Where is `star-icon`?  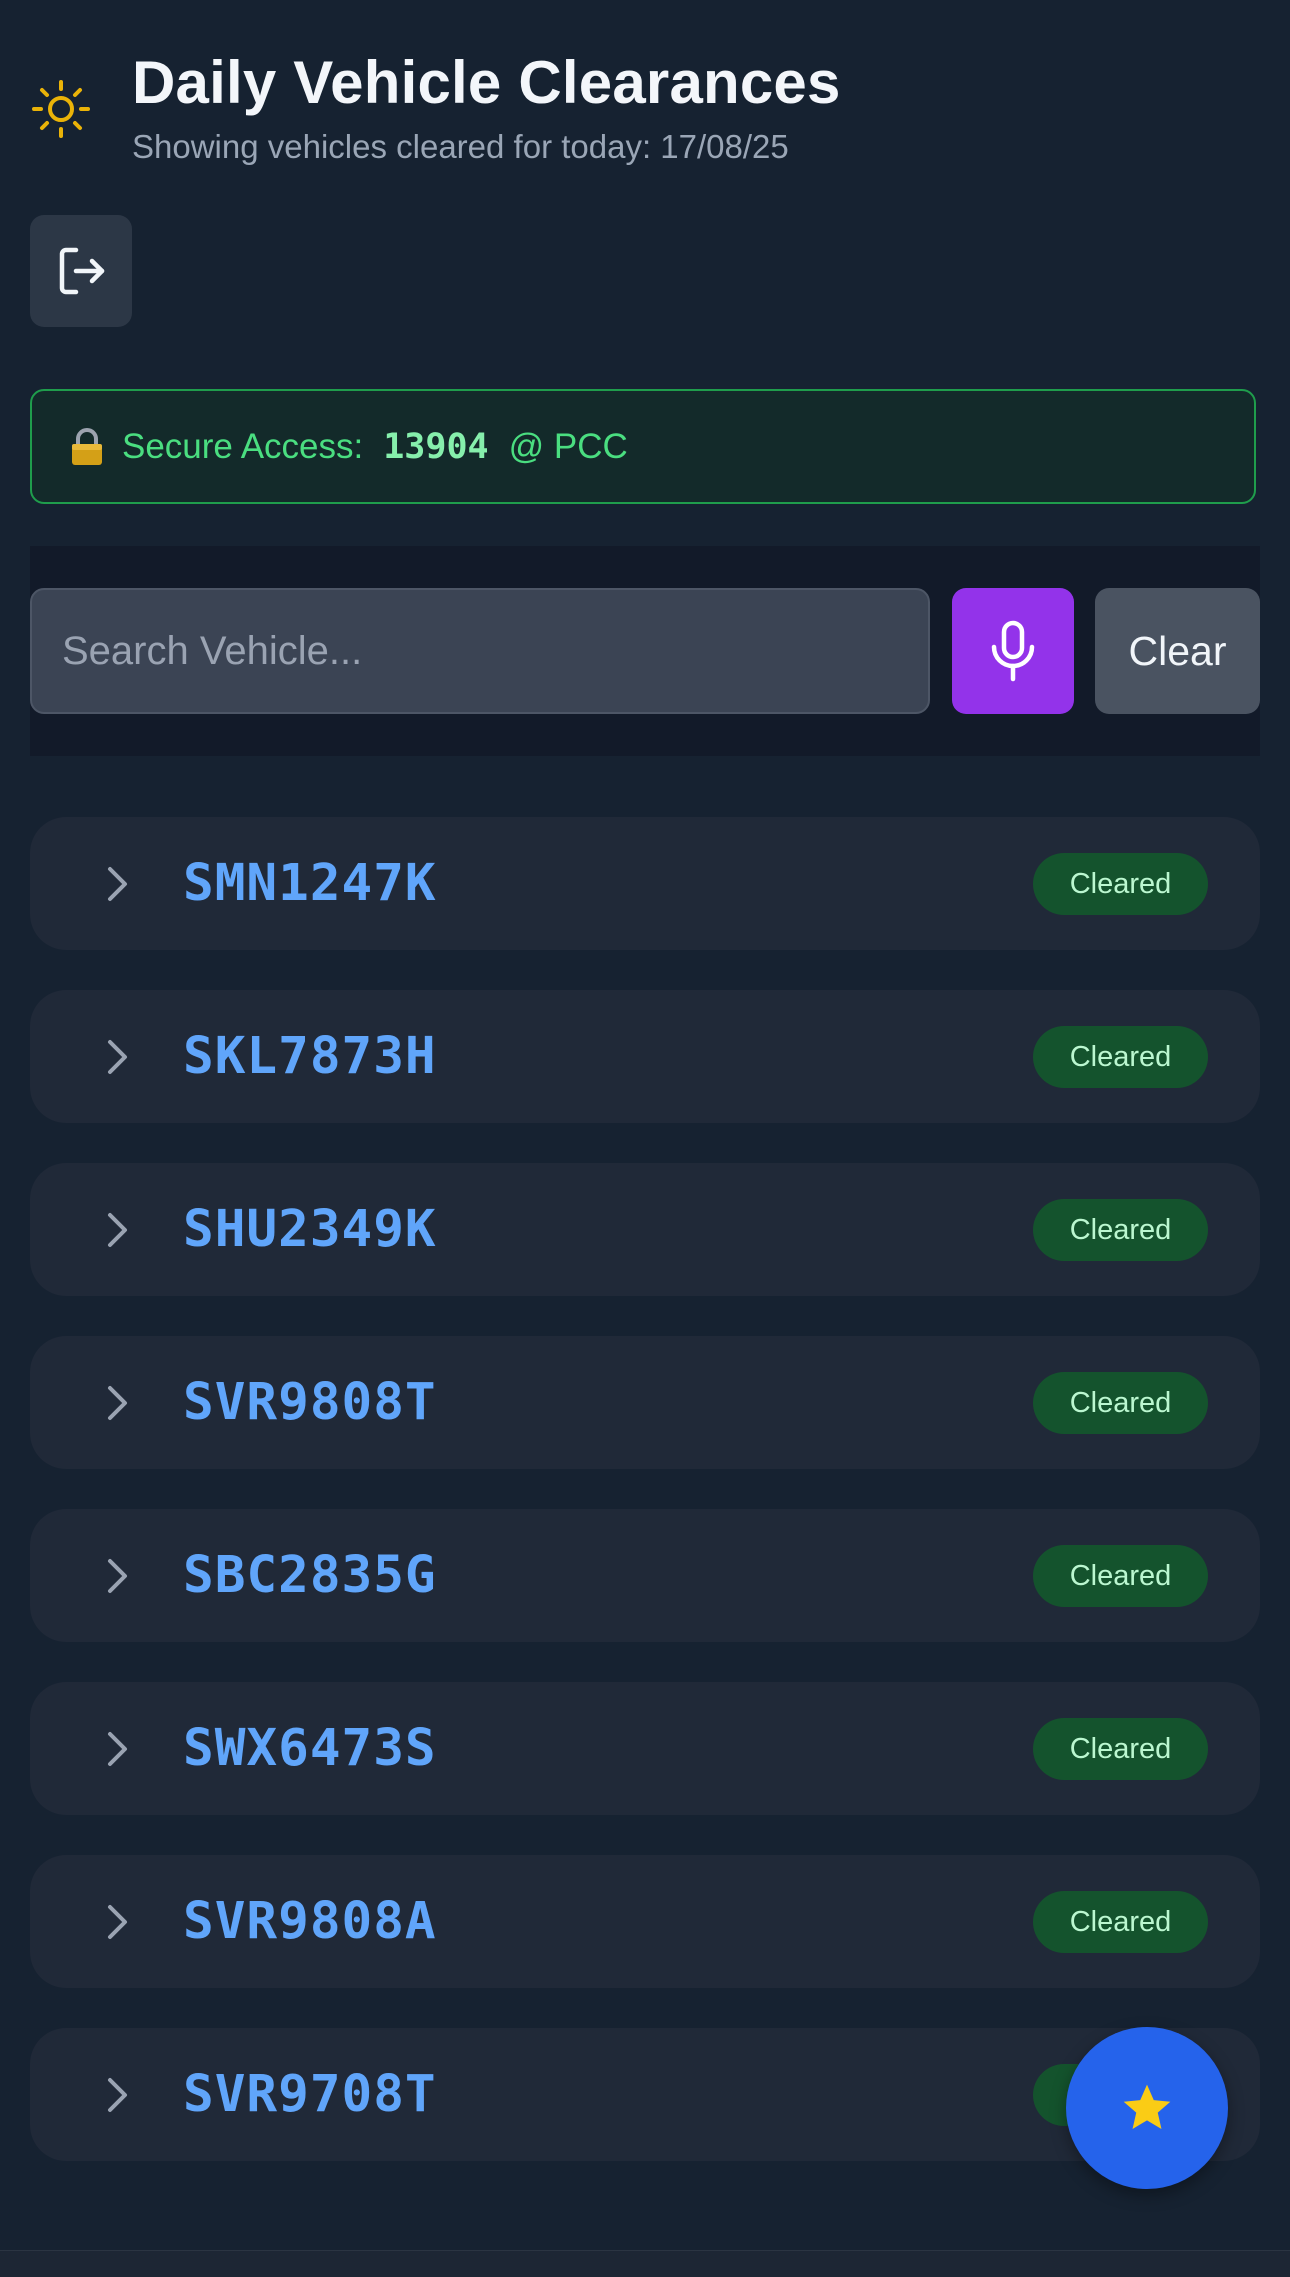 star-icon is located at coordinates (1147, 2106).